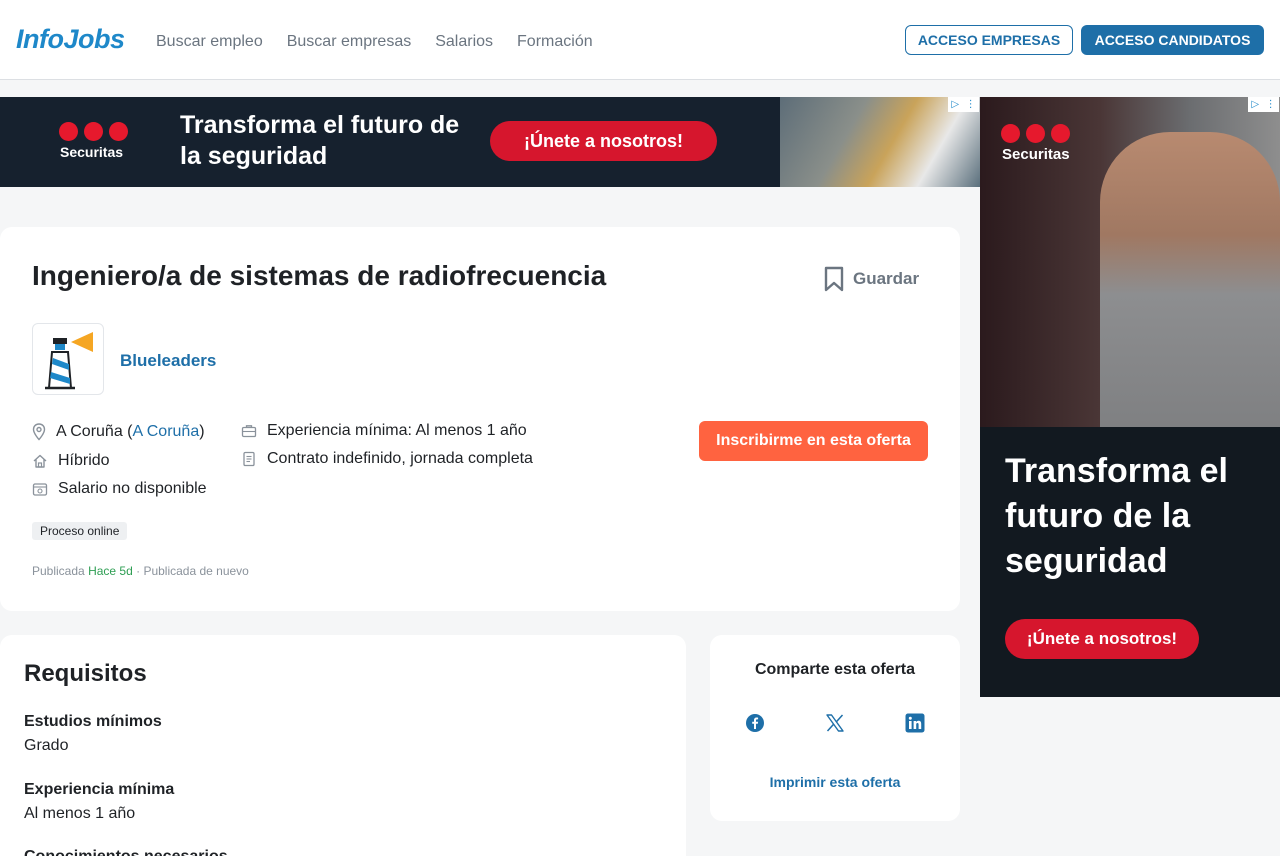 The height and width of the screenshot is (856, 1280). Describe the element at coordinates (130, 431) in the screenshot. I see `location-text: A Coruña (A Coruña)` at that location.